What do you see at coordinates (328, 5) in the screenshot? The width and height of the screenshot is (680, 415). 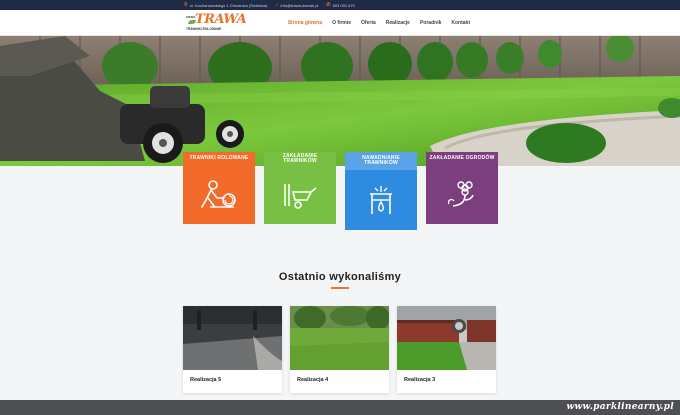 I see `phone-icon: ✆` at bounding box center [328, 5].